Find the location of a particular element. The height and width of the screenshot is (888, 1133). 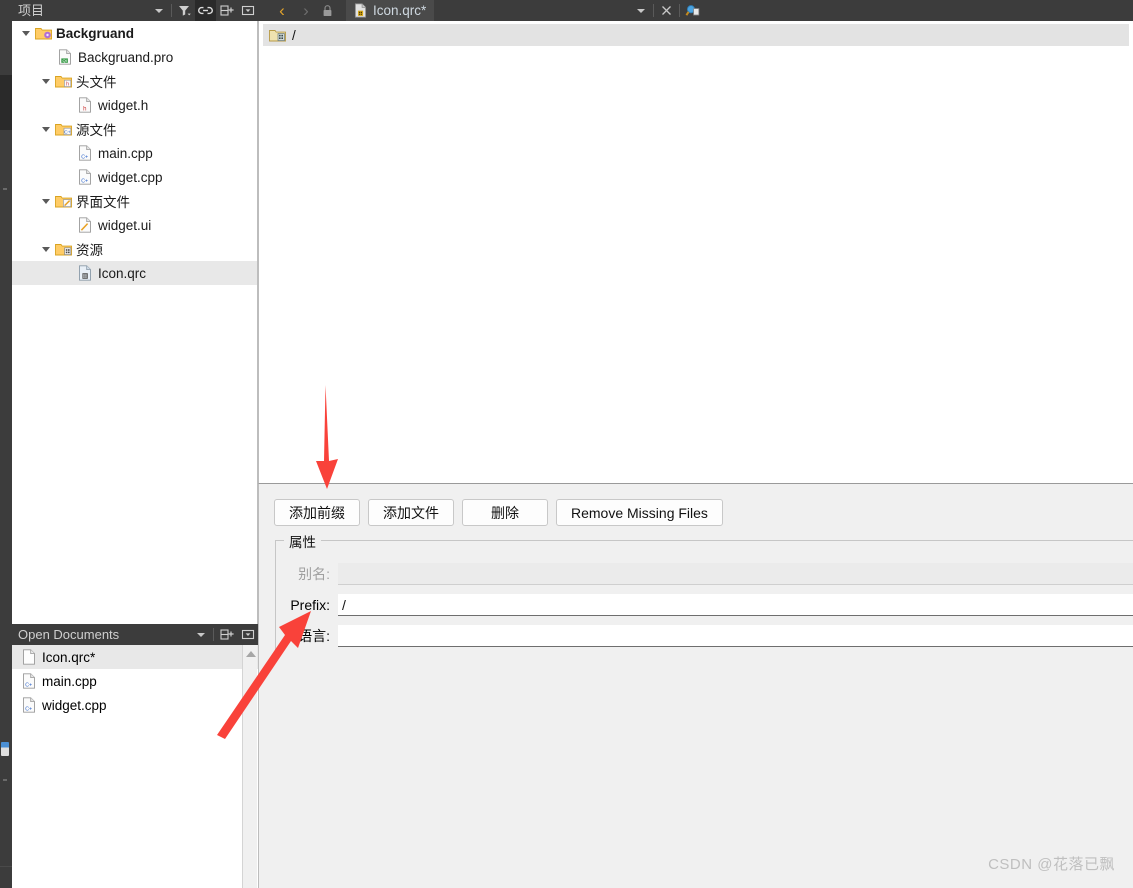

prefix-field: / is located at coordinates (735, 605).